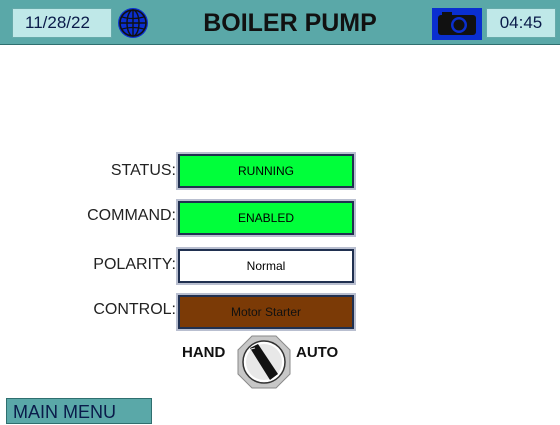 Image resolution: width=560 pixels, height=425 pixels. I want to click on header-bar: 11/28/22 BOILER PUMP 04:45, so click(280, 22).